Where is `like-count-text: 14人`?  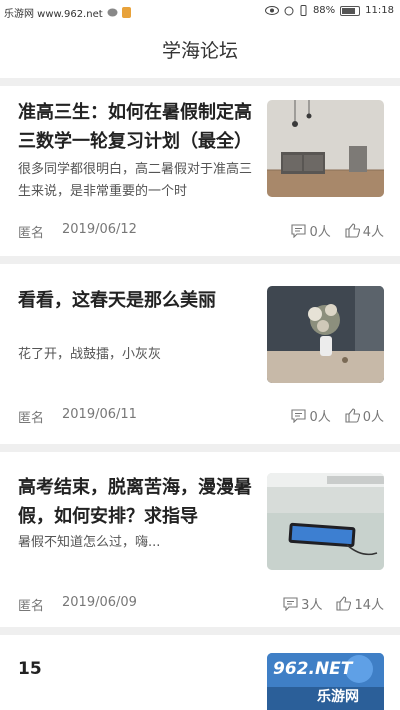 like-count-text: 14人 is located at coordinates (369, 605).